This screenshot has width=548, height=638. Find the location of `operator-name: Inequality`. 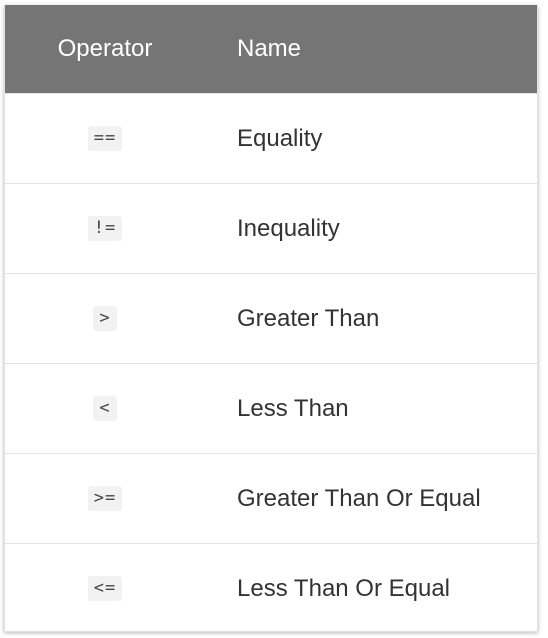

operator-name: Inequality is located at coordinates (288, 228).